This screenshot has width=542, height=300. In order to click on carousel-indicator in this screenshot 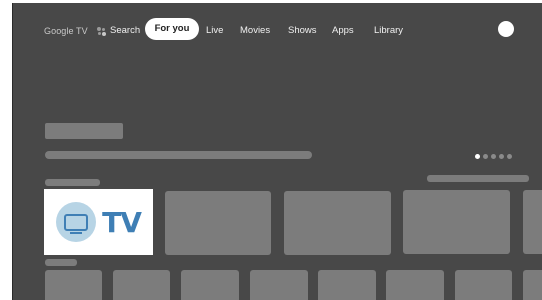, I will do `click(493, 156)`.